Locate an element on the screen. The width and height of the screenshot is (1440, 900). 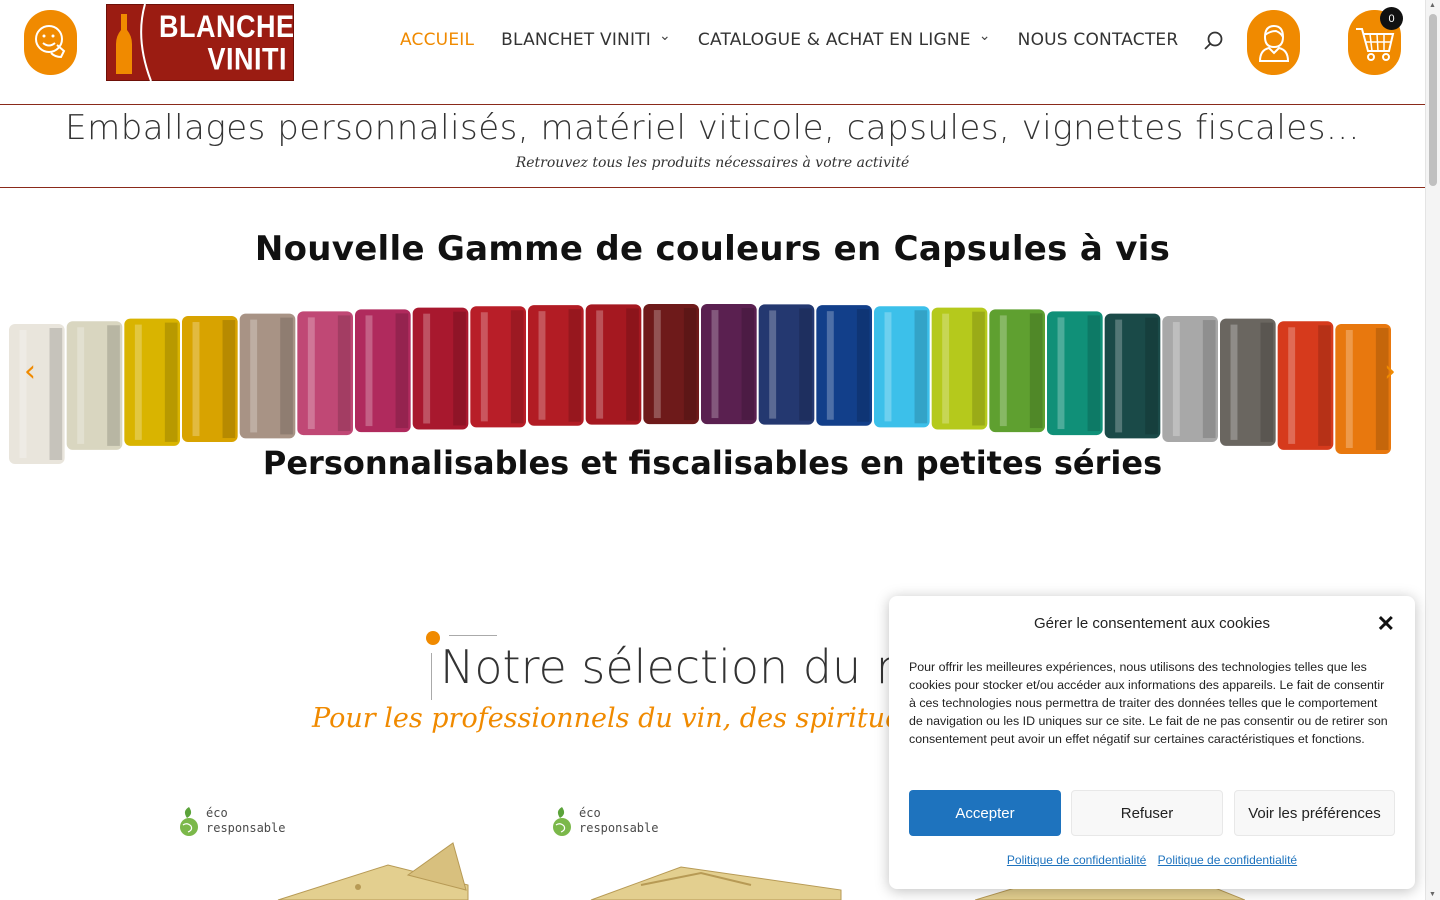
user-icon is located at coordinates (1273, 43).